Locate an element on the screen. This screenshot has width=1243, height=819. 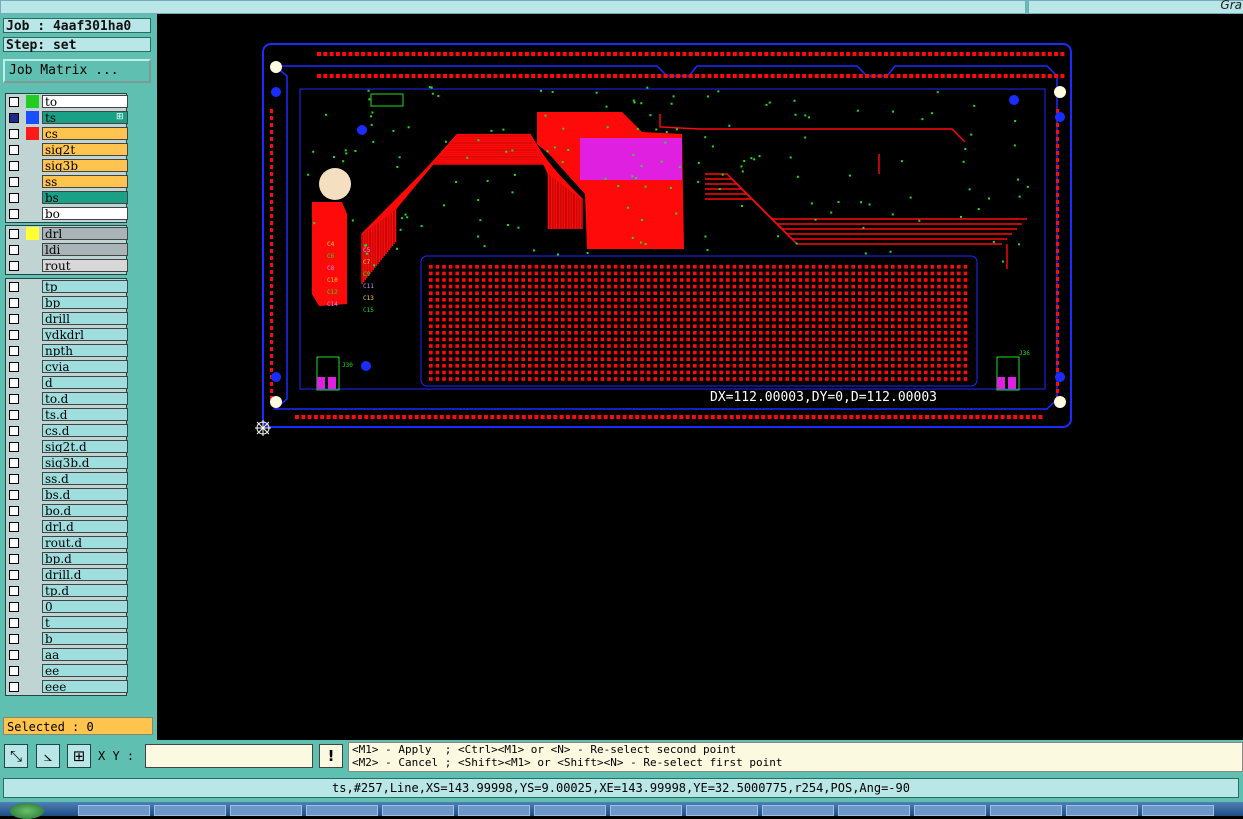
layer-name: sig2t.d is located at coordinates (85, 446).